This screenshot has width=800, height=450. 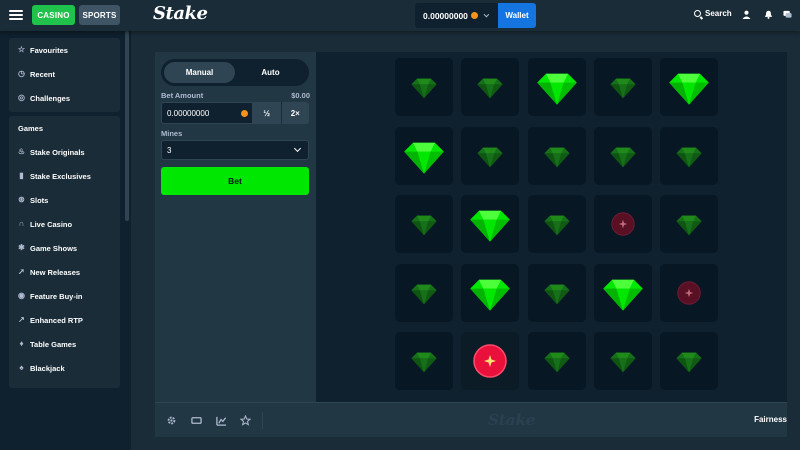 What do you see at coordinates (169, 150) in the screenshot?
I see `mines-select-value: 3` at bounding box center [169, 150].